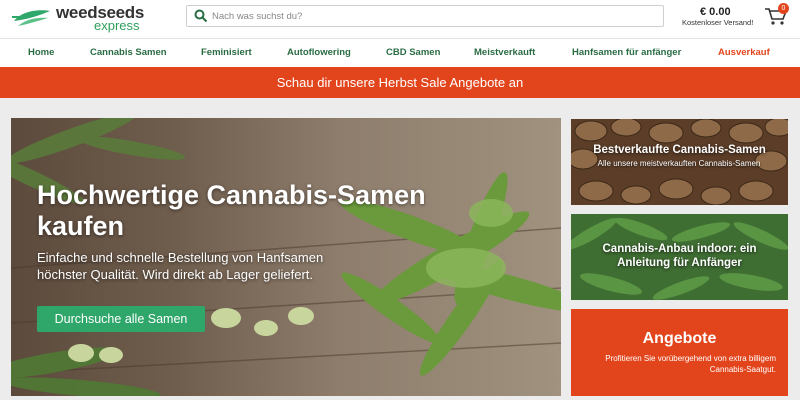 This screenshot has width=800, height=400. What do you see at coordinates (783, 8) in the screenshot?
I see `cart-count-badge: 0` at bounding box center [783, 8].